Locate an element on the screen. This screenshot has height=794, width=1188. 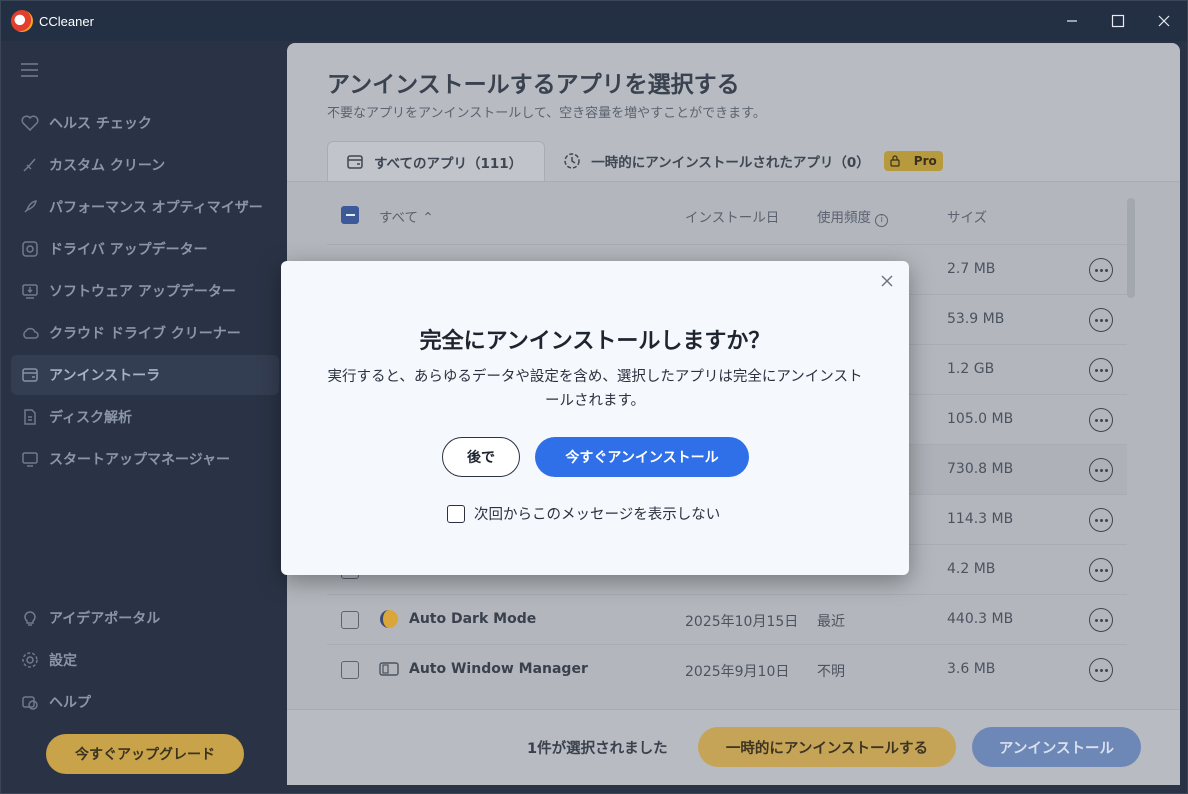
table-row: Auto Window Manager 2025年9月10日 不明 3.6 MB is located at coordinates (727, 669).